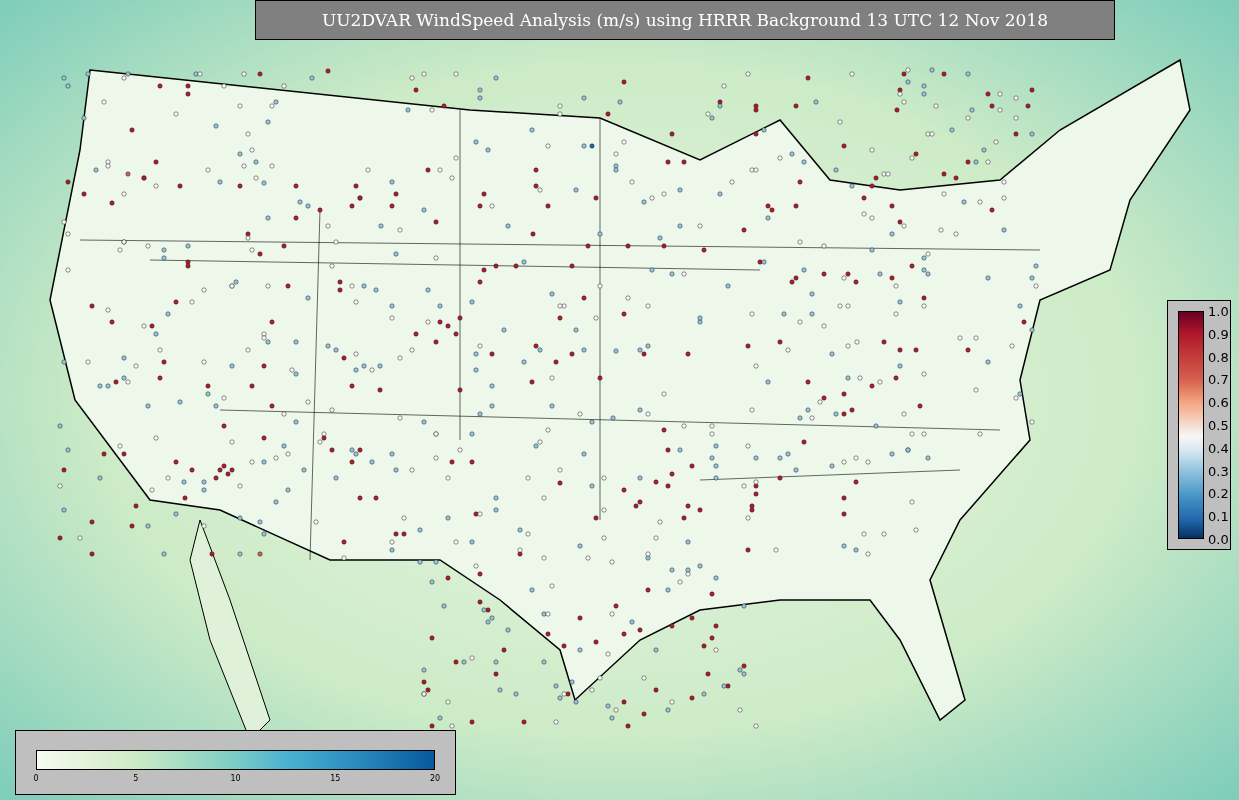 Image resolution: width=1239 pixels, height=800 pixels. What do you see at coordinates (1218, 311) in the screenshot?
I see `tick-label: 1.0` at bounding box center [1218, 311].